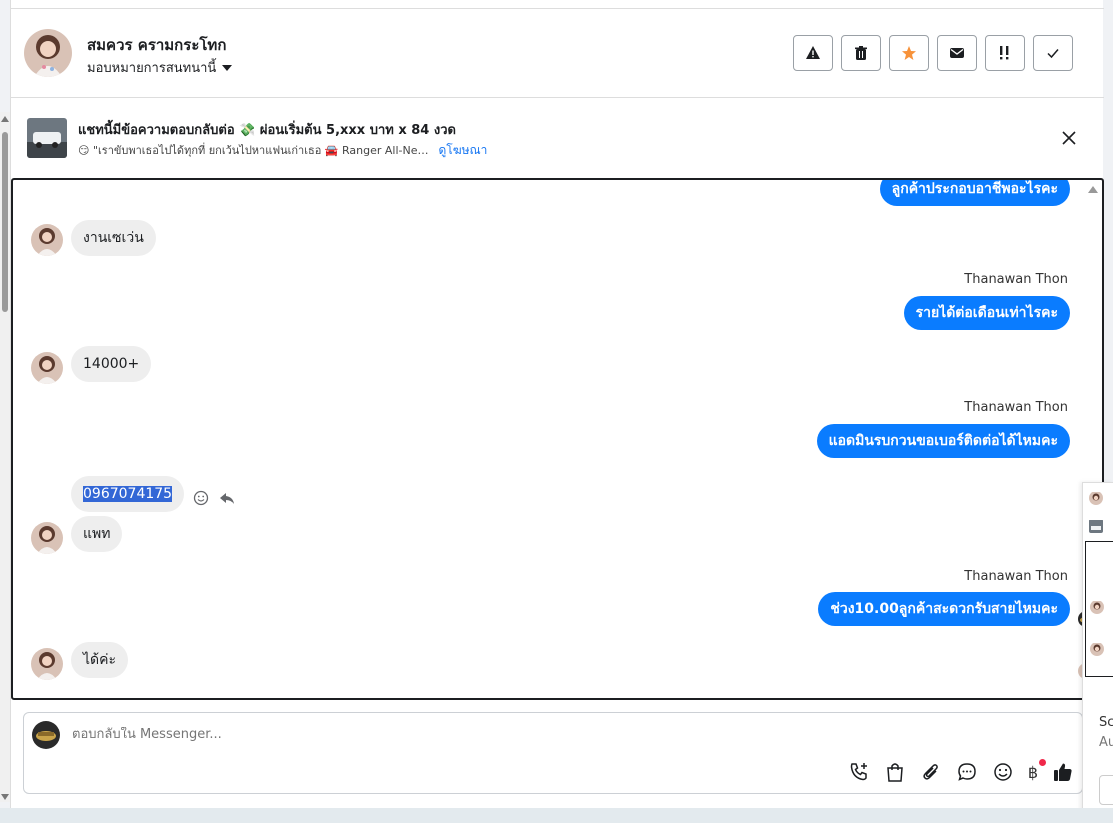 This screenshot has height=823, width=1113. I want to click on thumbs-up-icon, so click(1063, 772).